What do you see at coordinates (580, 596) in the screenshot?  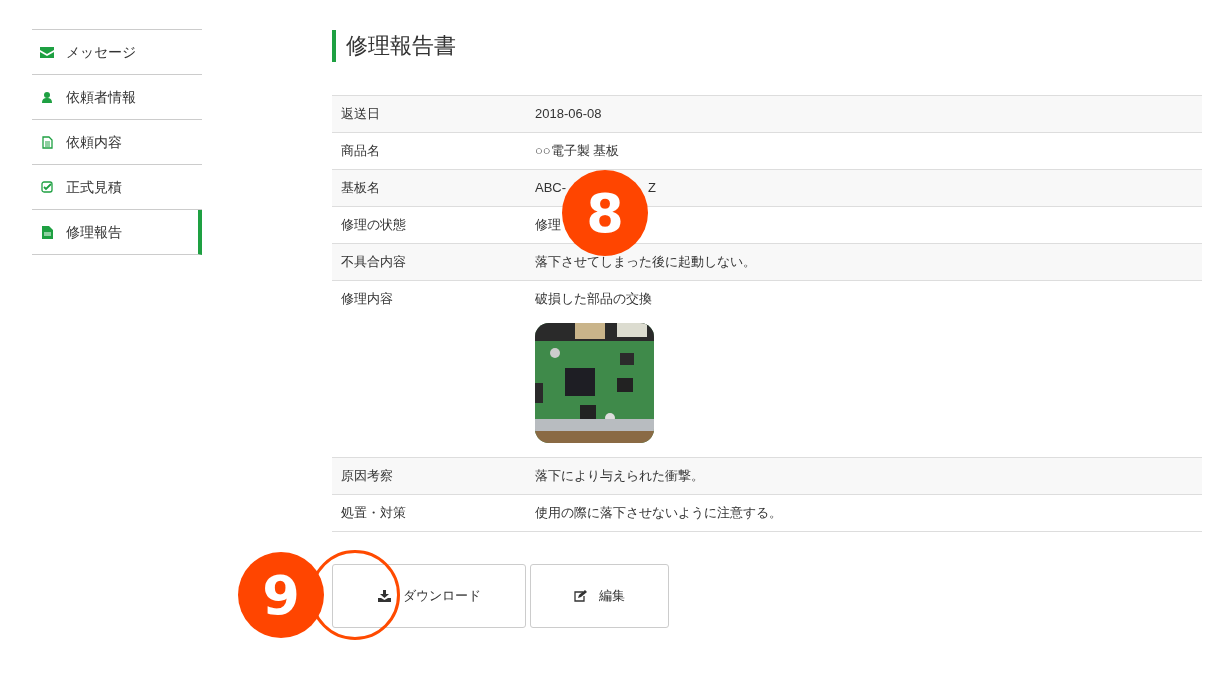 I see `edit-icon` at bounding box center [580, 596].